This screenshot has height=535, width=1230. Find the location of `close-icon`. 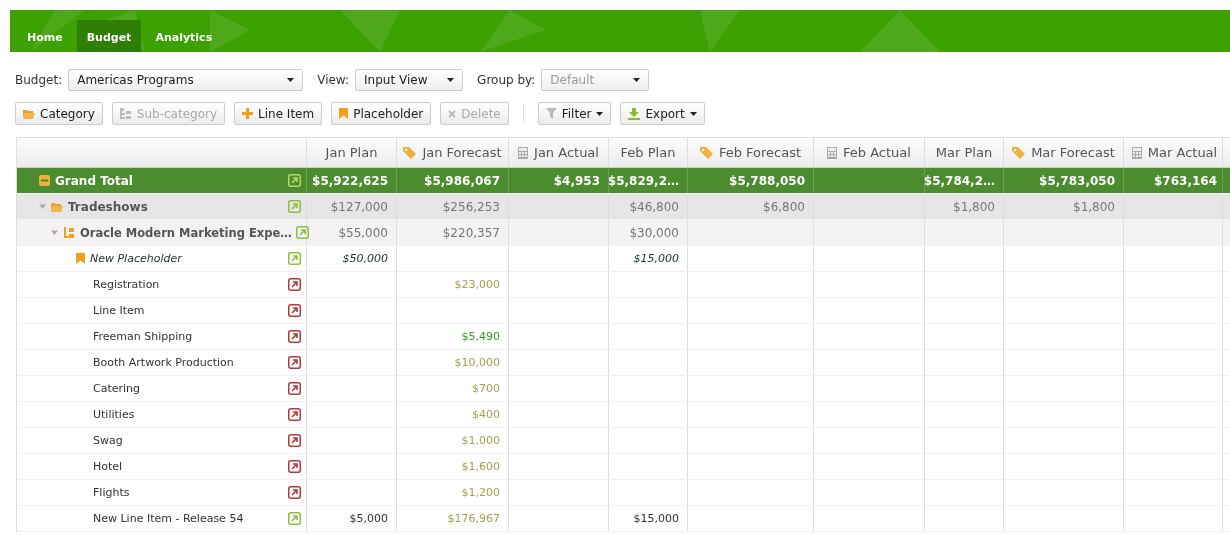

close-icon is located at coordinates (452, 113).